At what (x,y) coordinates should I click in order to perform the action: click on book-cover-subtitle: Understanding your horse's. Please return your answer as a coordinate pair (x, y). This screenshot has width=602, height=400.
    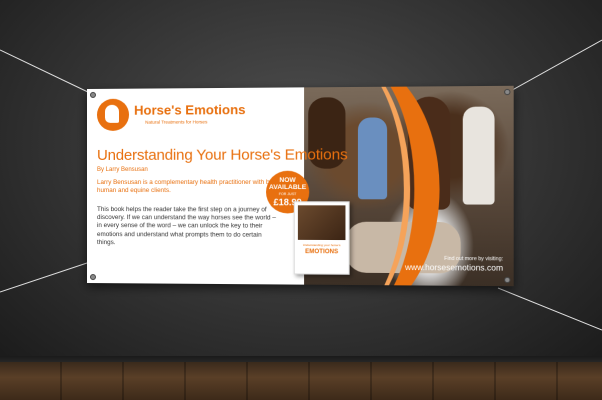
    Looking at the image, I should click on (322, 245).